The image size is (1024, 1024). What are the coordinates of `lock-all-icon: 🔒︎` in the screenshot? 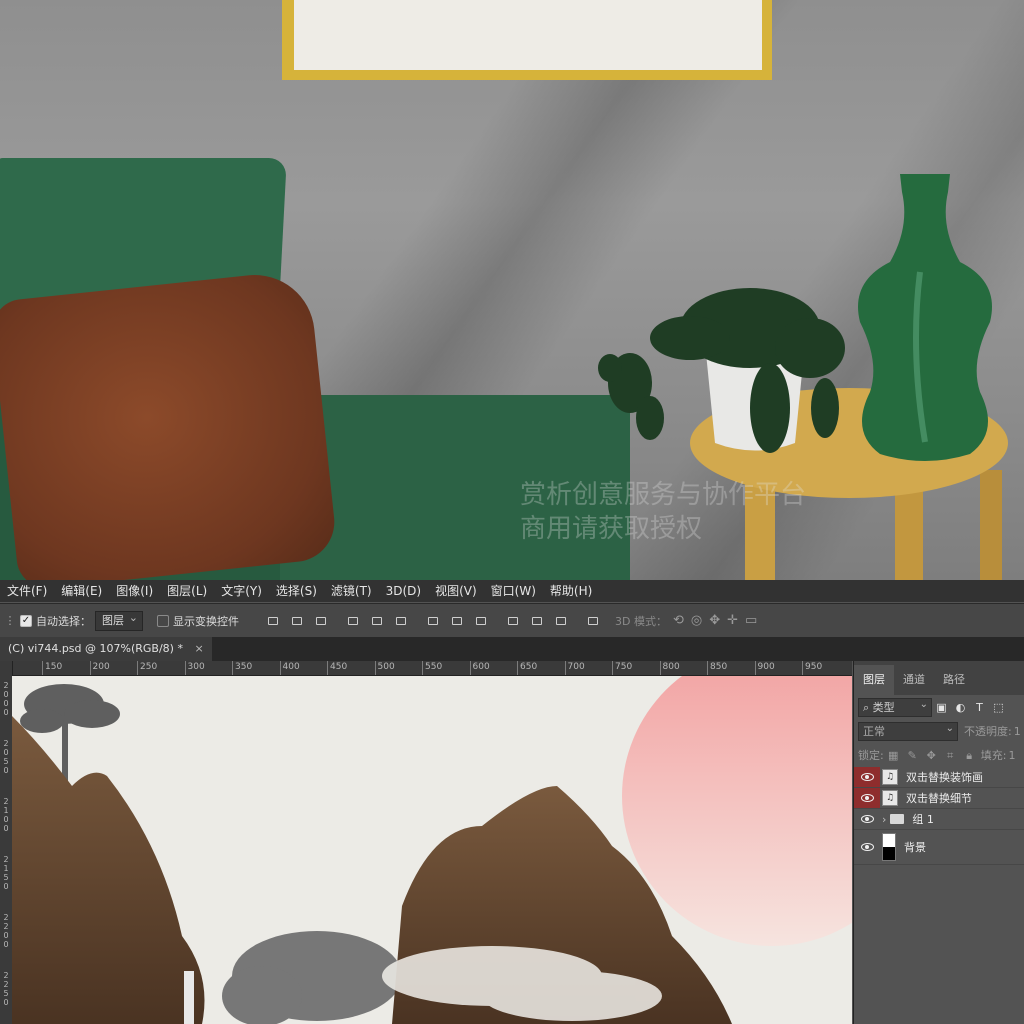 It's located at (969, 755).